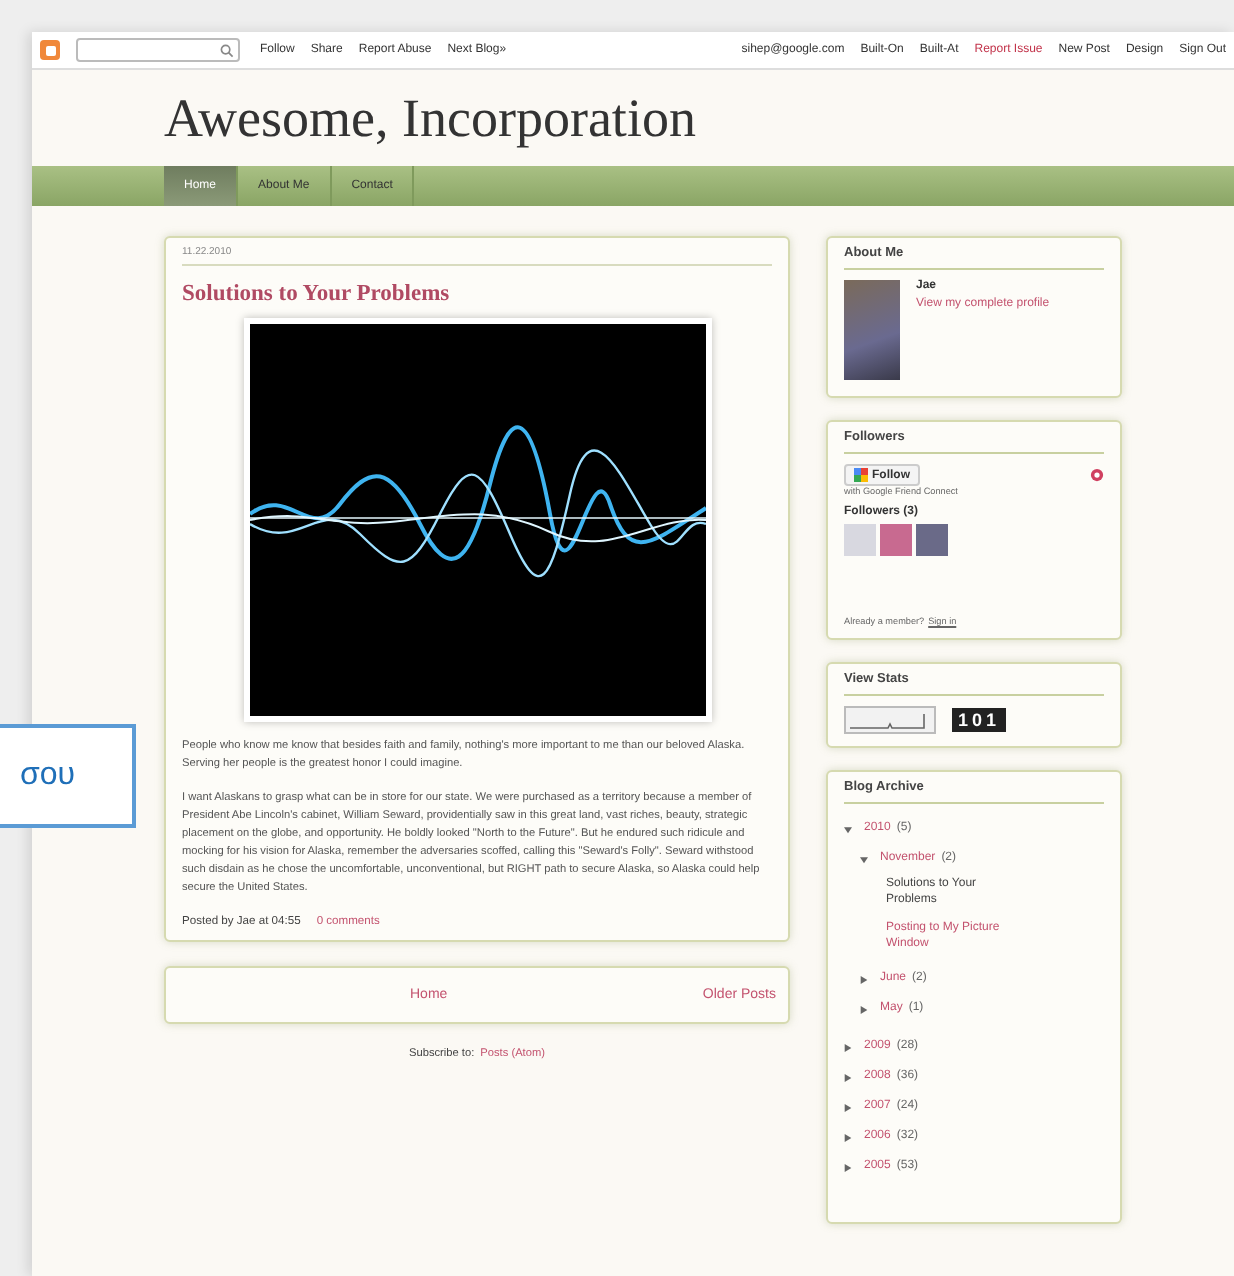  What do you see at coordinates (430, 118) in the screenshot?
I see `blog-title: Awesome, Incorporation` at bounding box center [430, 118].